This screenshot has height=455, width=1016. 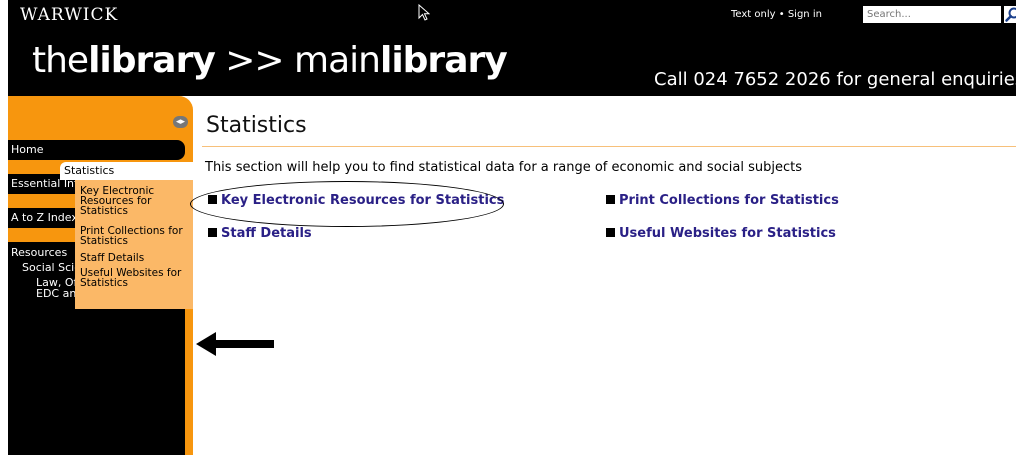 I want to click on top-links: Text only • Sign in, so click(x=776, y=14).